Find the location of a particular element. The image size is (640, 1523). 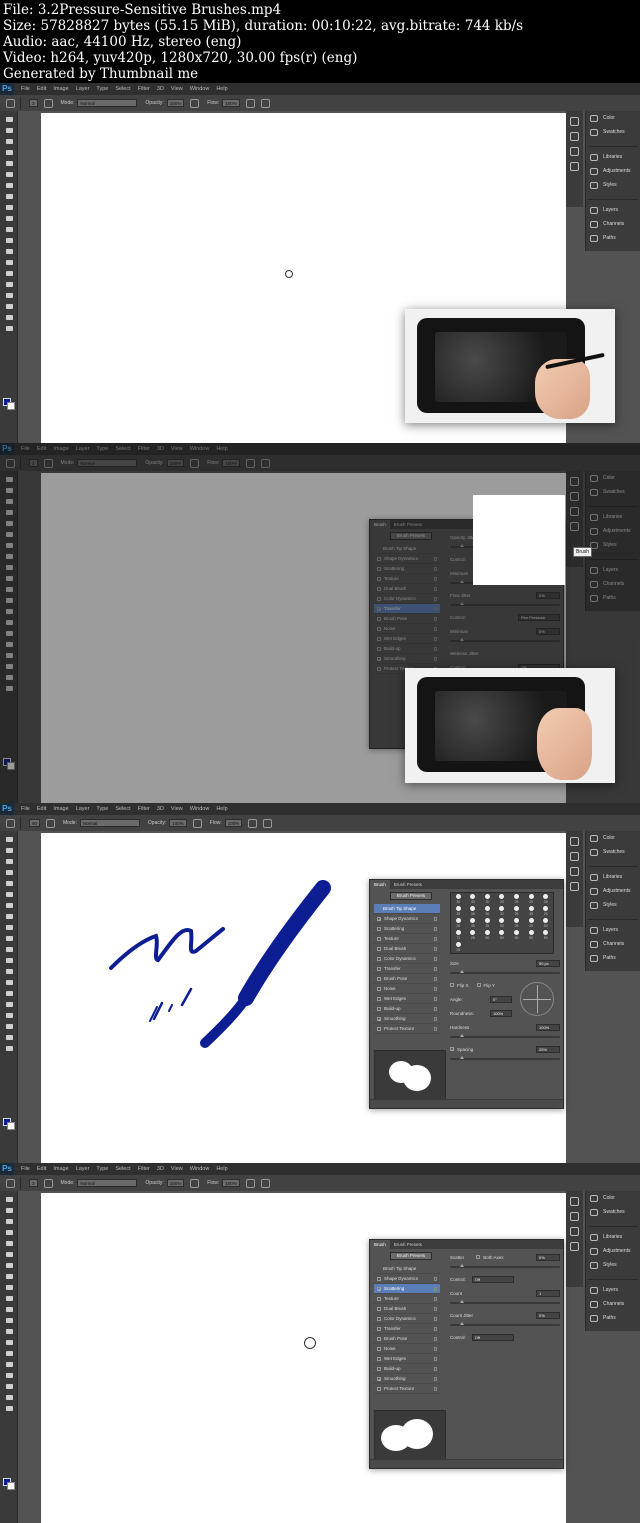

brush-option-item: Noise is located at coordinates (407, 1349).